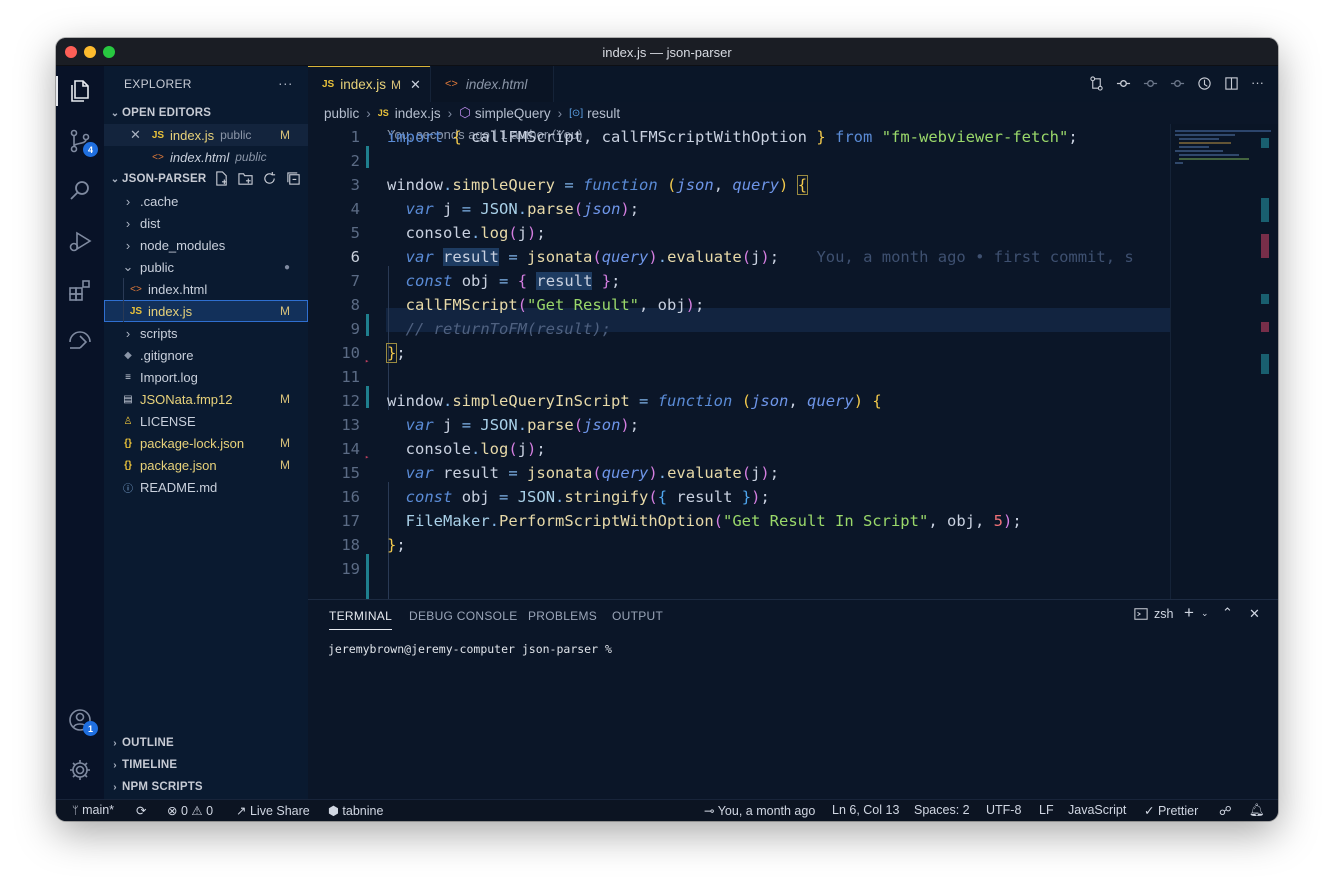 The width and height of the screenshot is (1334, 895). What do you see at coordinates (418, 113) in the screenshot?
I see `breadcrumb-item: index.js` at bounding box center [418, 113].